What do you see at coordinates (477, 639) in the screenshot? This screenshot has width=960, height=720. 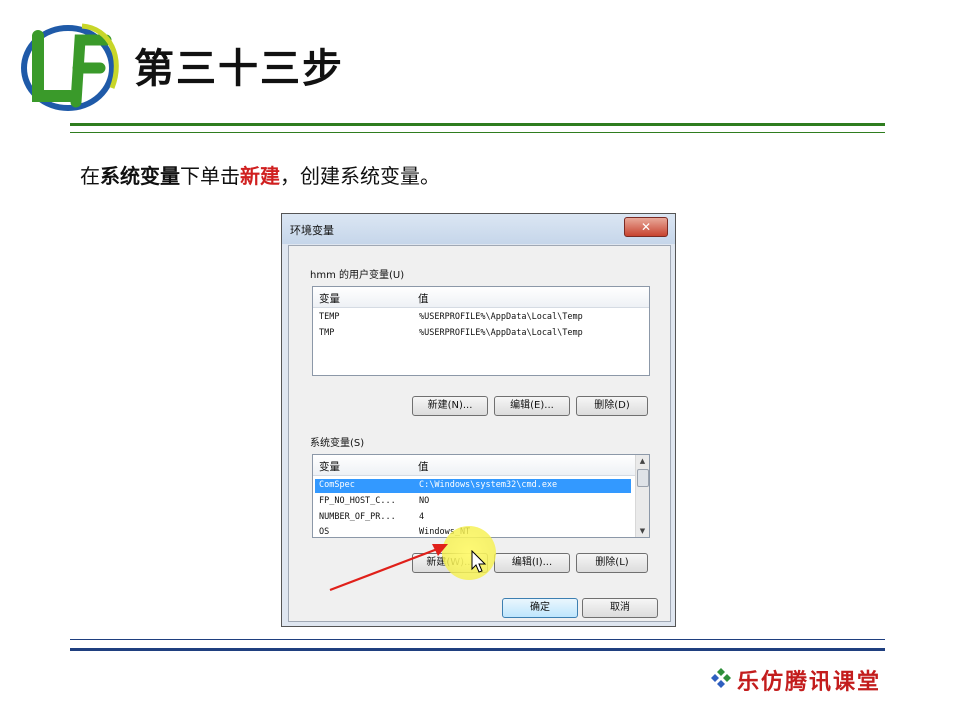 I see `footer-divider-thin` at bounding box center [477, 639].